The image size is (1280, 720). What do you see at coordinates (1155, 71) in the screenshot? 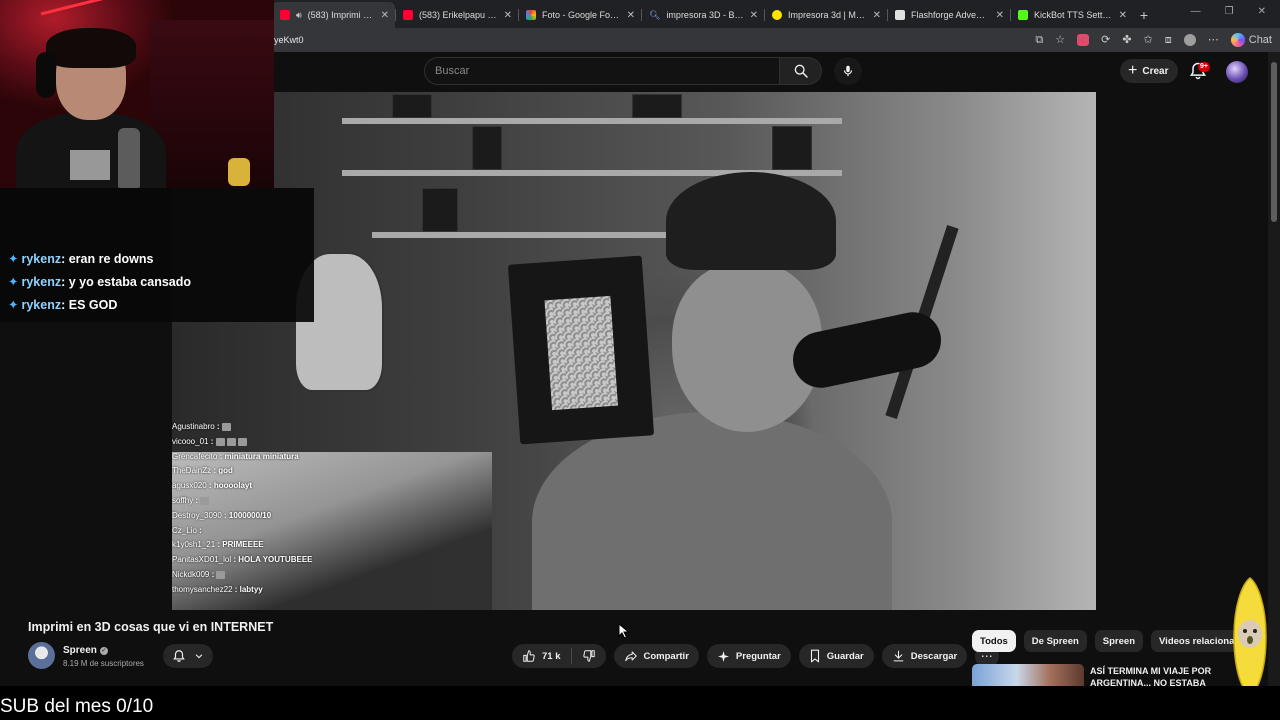
I see `create-button-label: Crear` at bounding box center [1155, 71].